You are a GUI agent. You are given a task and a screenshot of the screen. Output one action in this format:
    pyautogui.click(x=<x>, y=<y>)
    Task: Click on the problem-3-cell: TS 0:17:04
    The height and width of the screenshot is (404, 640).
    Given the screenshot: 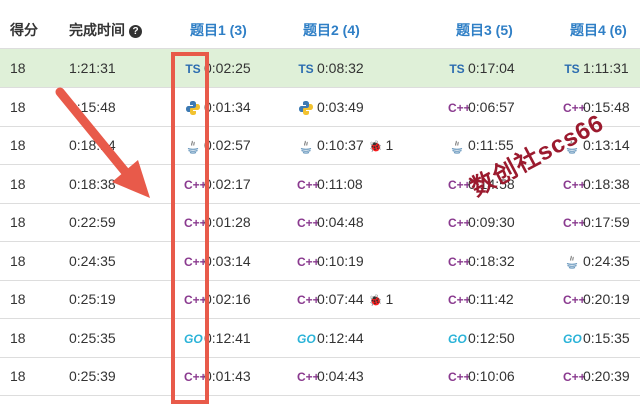 What is the action you would take?
    pyautogui.click(x=481, y=68)
    